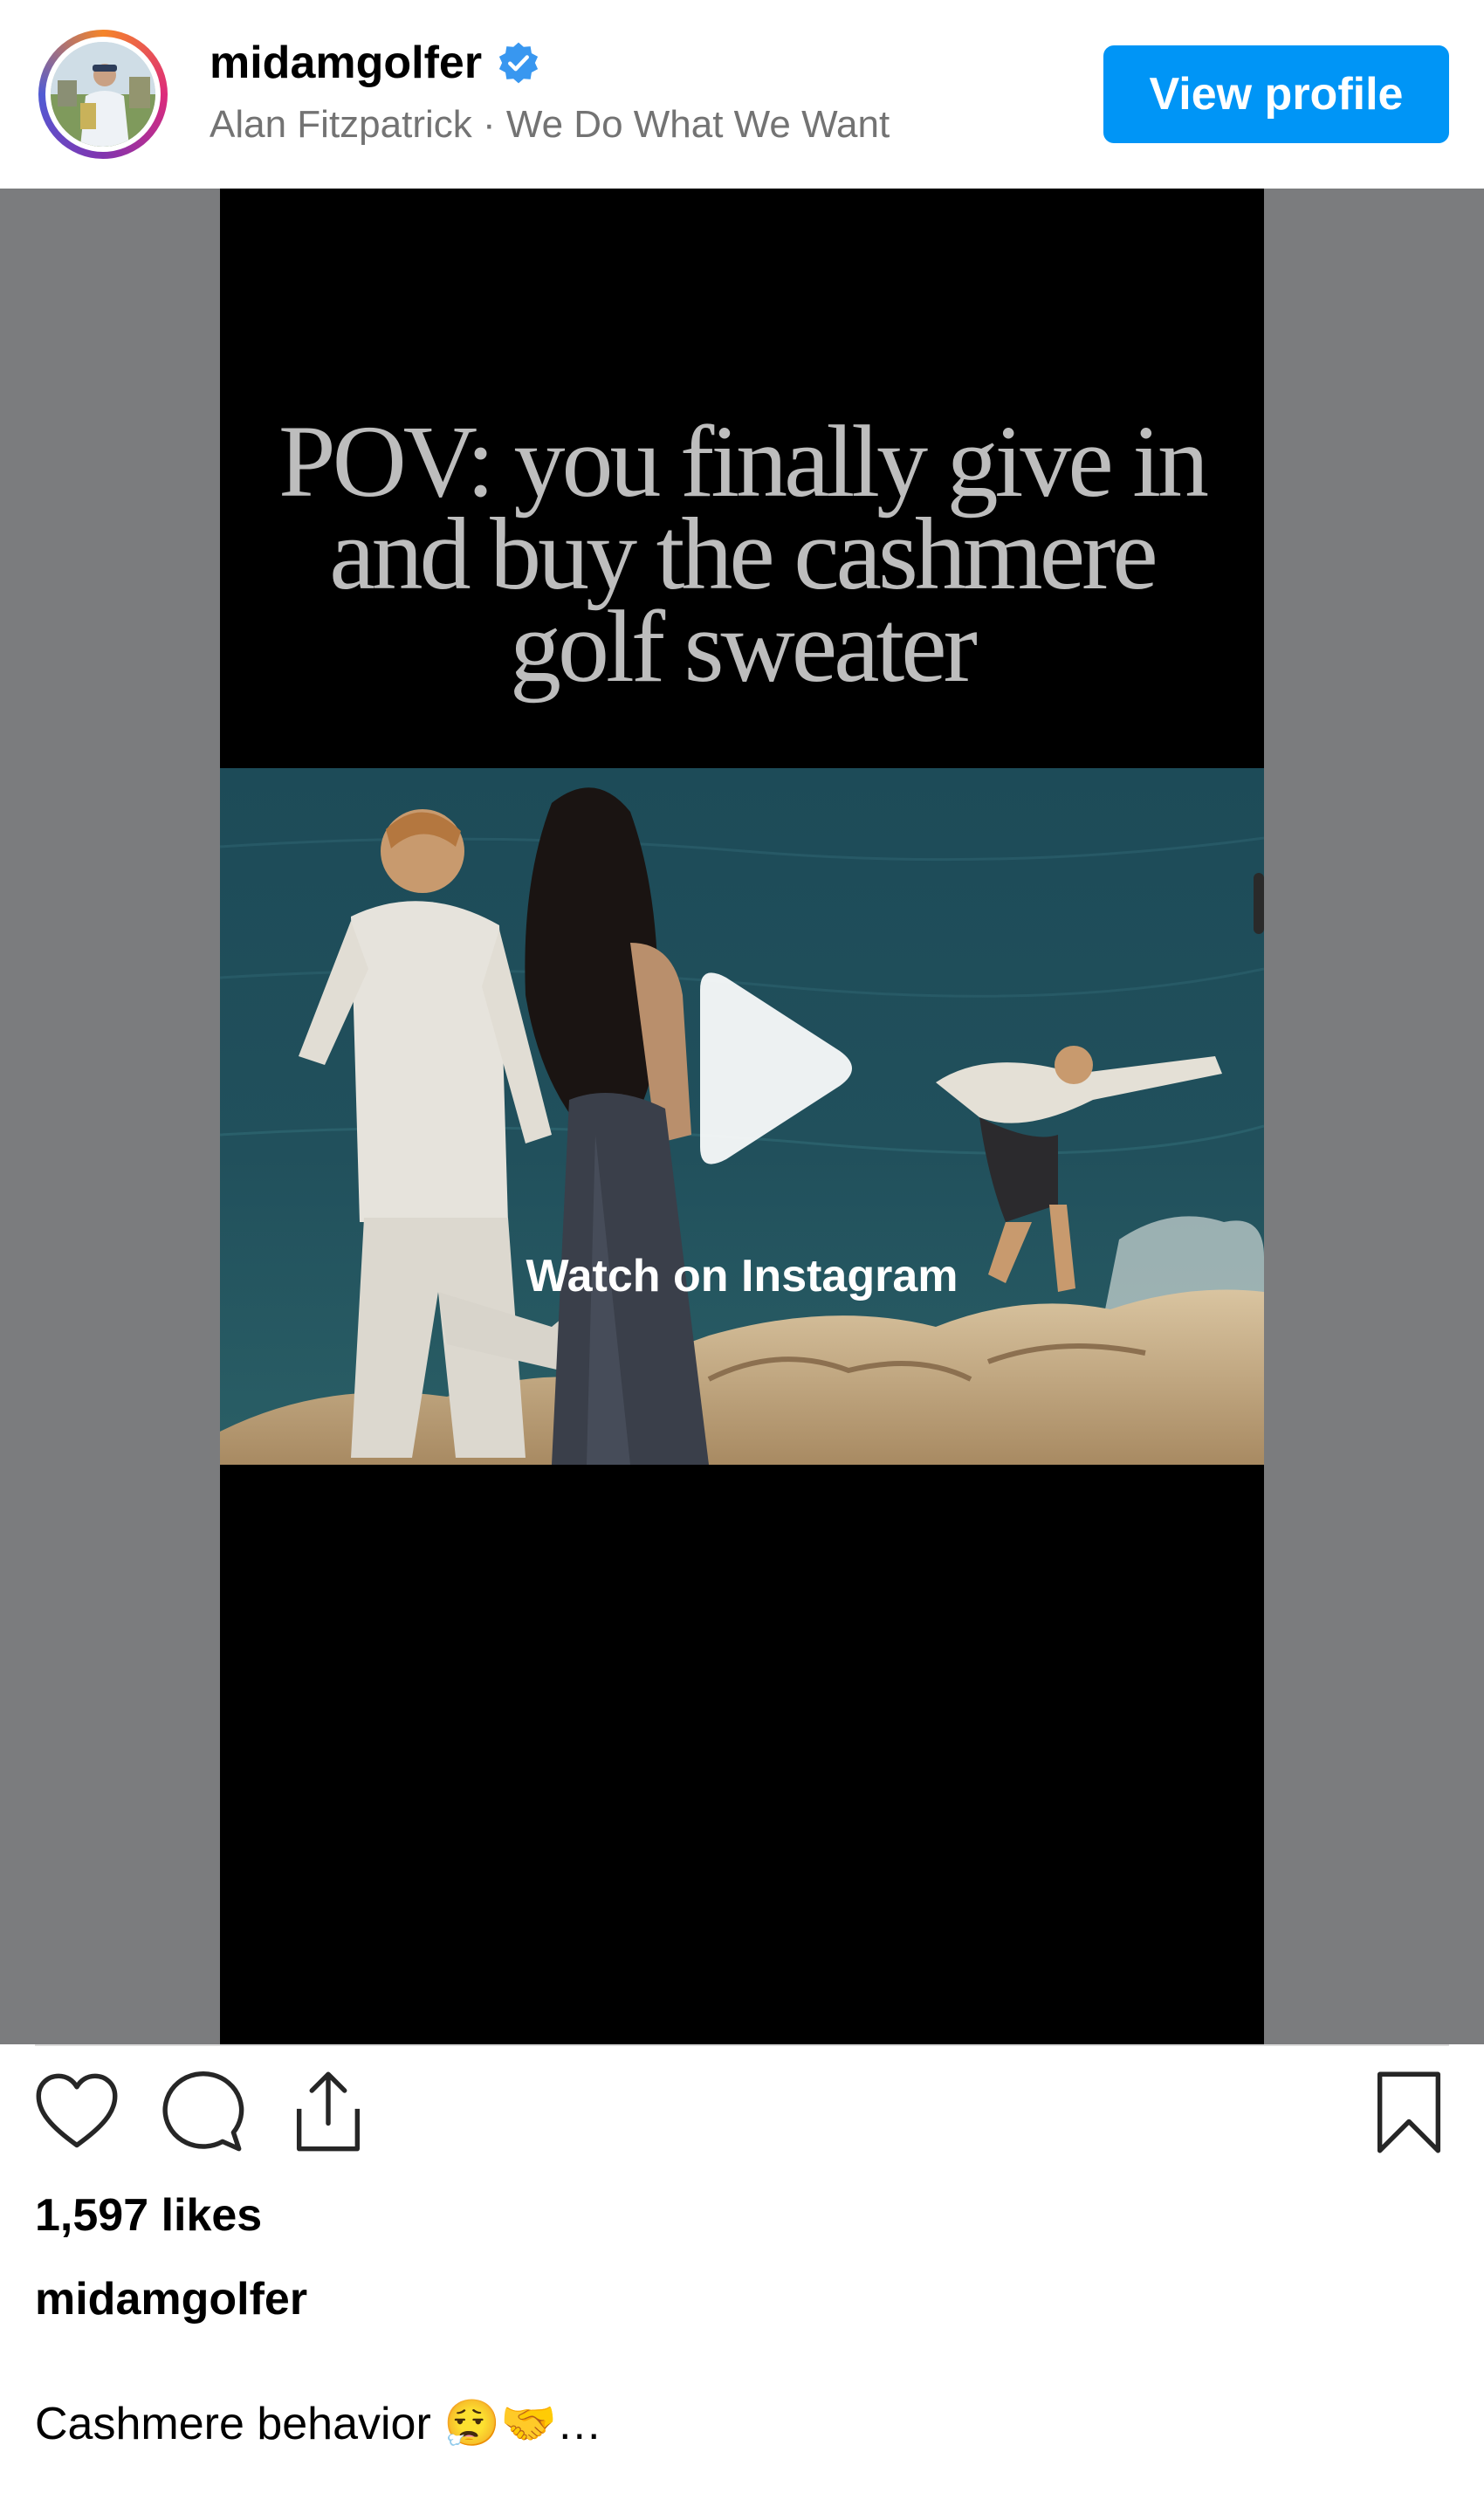  I want to click on likes-count: 1,597 likes, so click(148, 2215).